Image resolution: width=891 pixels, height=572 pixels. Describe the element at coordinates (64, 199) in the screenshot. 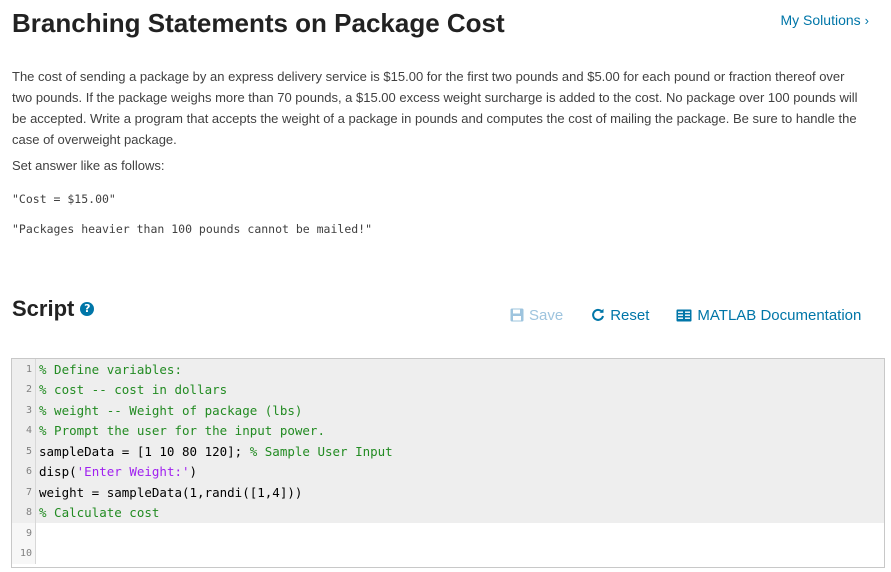

I see `example-output-cost: "Cost = $15.00"` at that location.